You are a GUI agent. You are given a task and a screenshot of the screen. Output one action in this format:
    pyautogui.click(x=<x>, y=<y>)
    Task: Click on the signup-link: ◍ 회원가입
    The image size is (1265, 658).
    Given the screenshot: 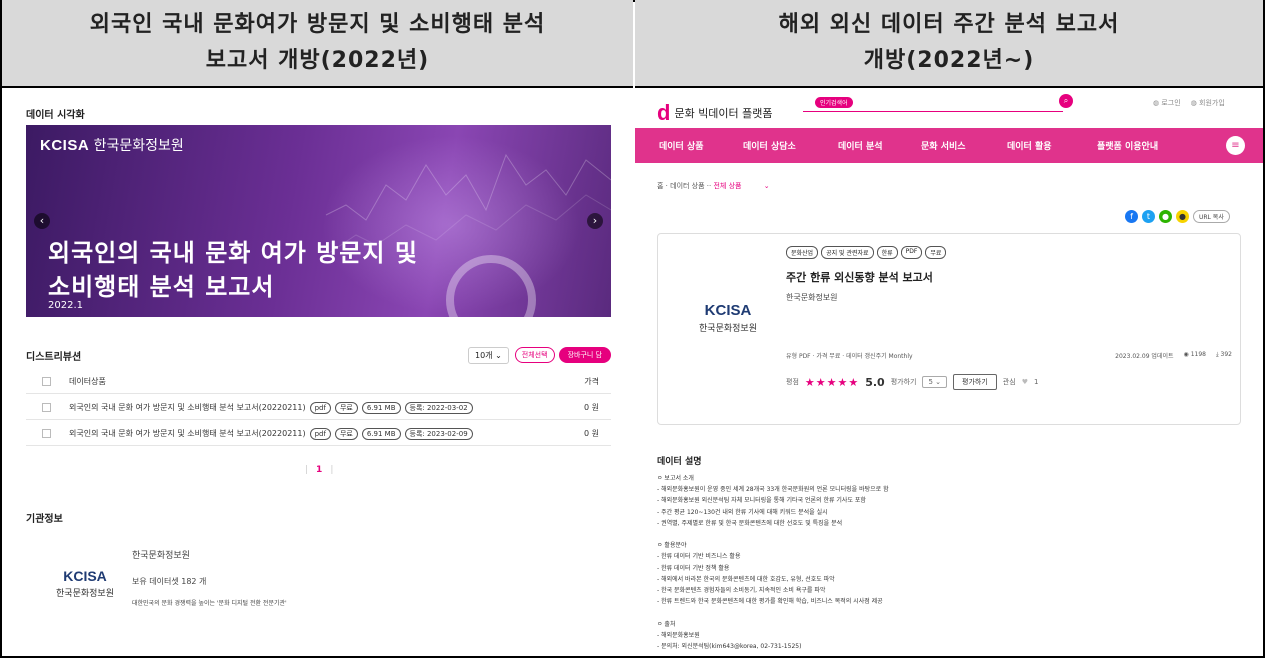 What is the action you would take?
    pyautogui.click(x=1208, y=103)
    